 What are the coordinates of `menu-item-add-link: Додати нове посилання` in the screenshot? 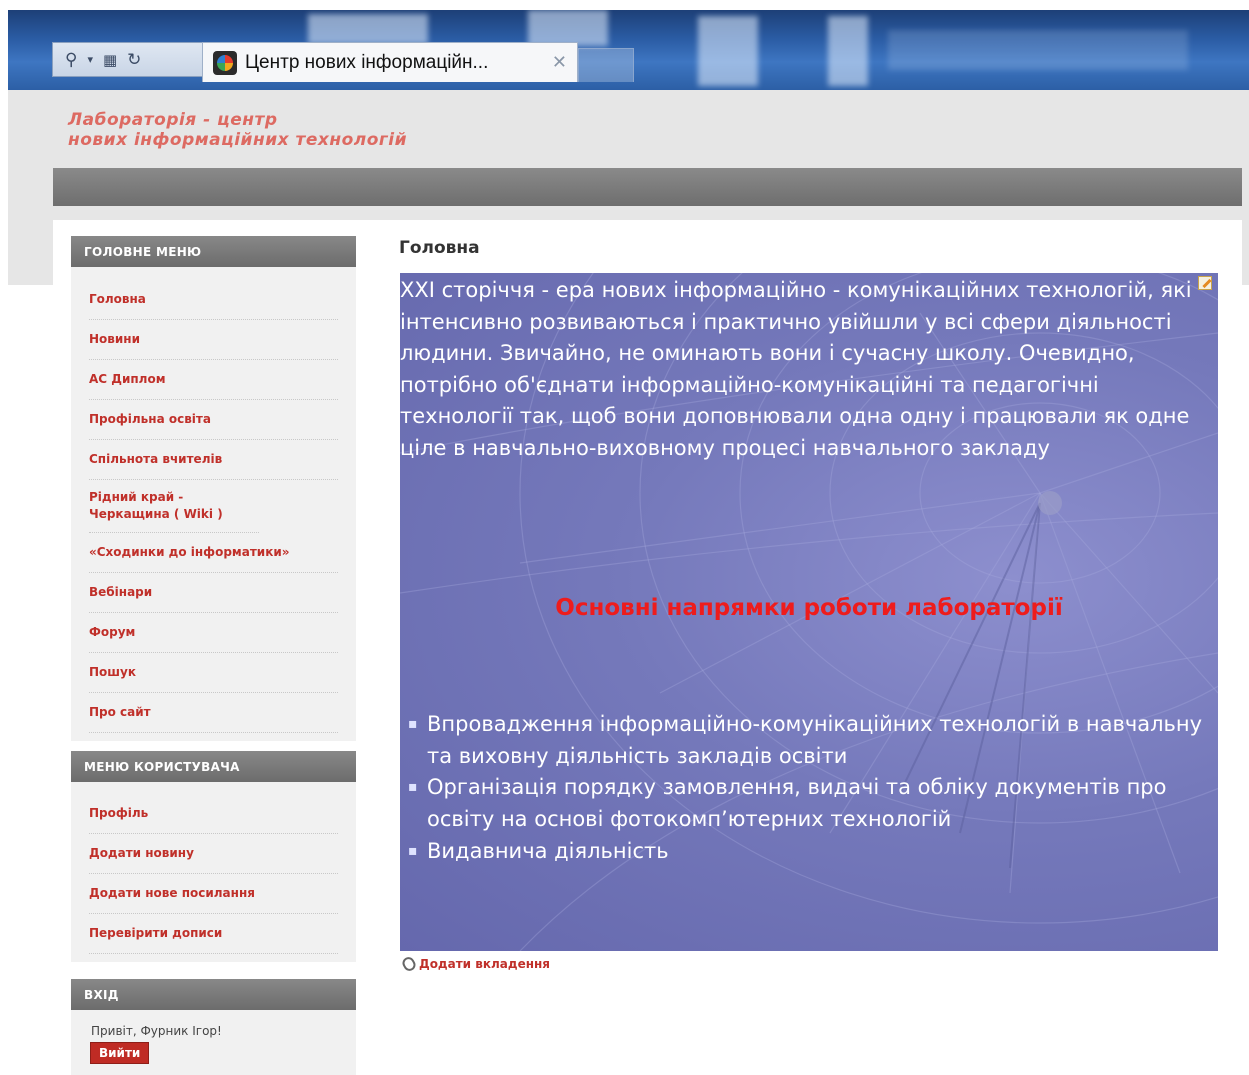 It's located at (213, 894).